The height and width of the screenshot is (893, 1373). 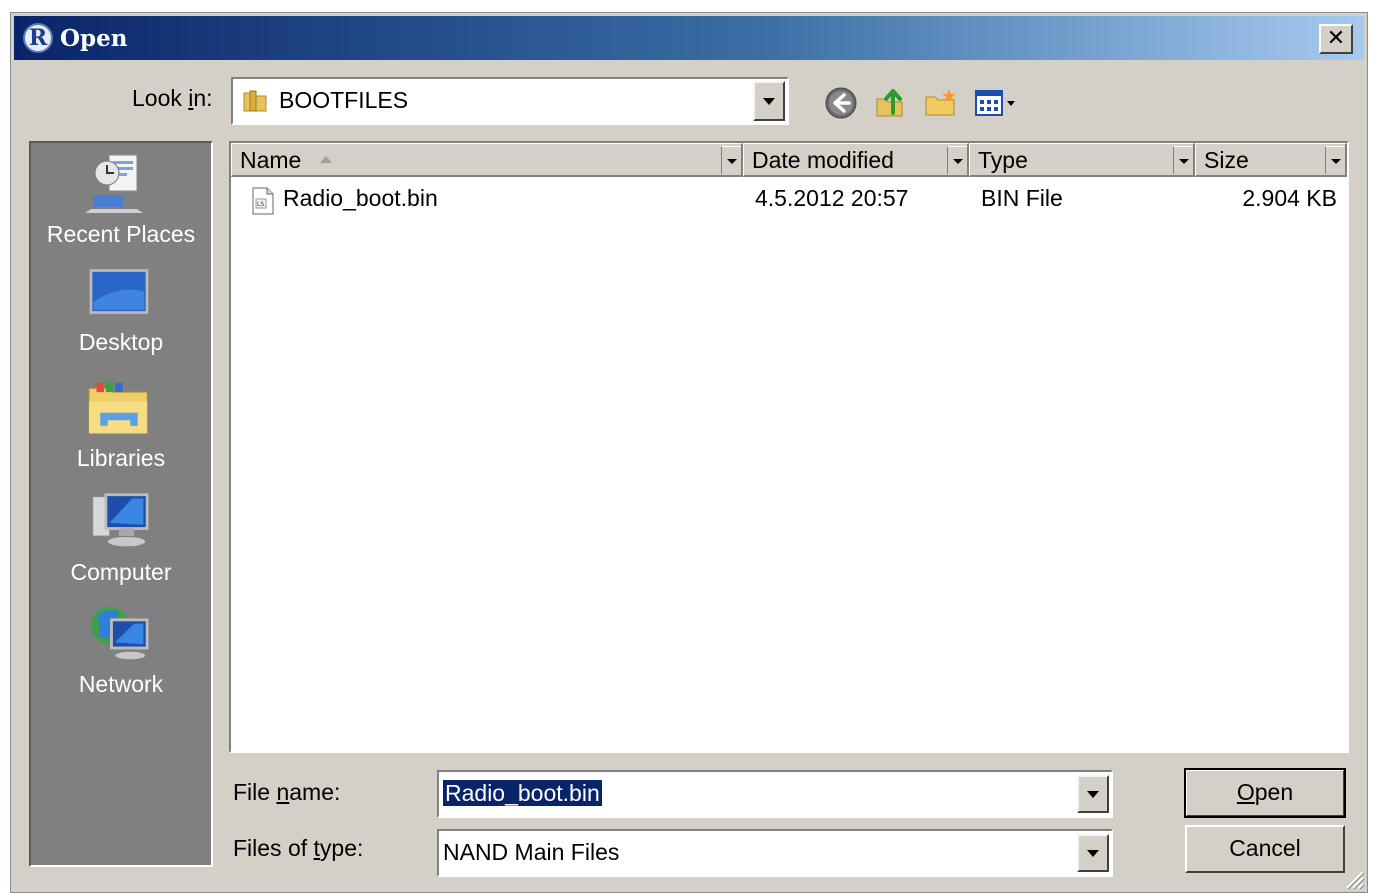 What do you see at coordinates (1354, 879) in the screenshot?
I see `resize-grip-icon` at bounding box center [1354, 879].